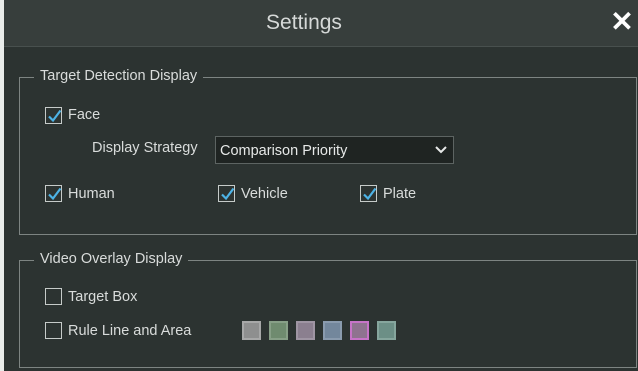  Describe the element at coordinates (304, 22) in the screenshot. I see `dialog-title: Settings` at that location.